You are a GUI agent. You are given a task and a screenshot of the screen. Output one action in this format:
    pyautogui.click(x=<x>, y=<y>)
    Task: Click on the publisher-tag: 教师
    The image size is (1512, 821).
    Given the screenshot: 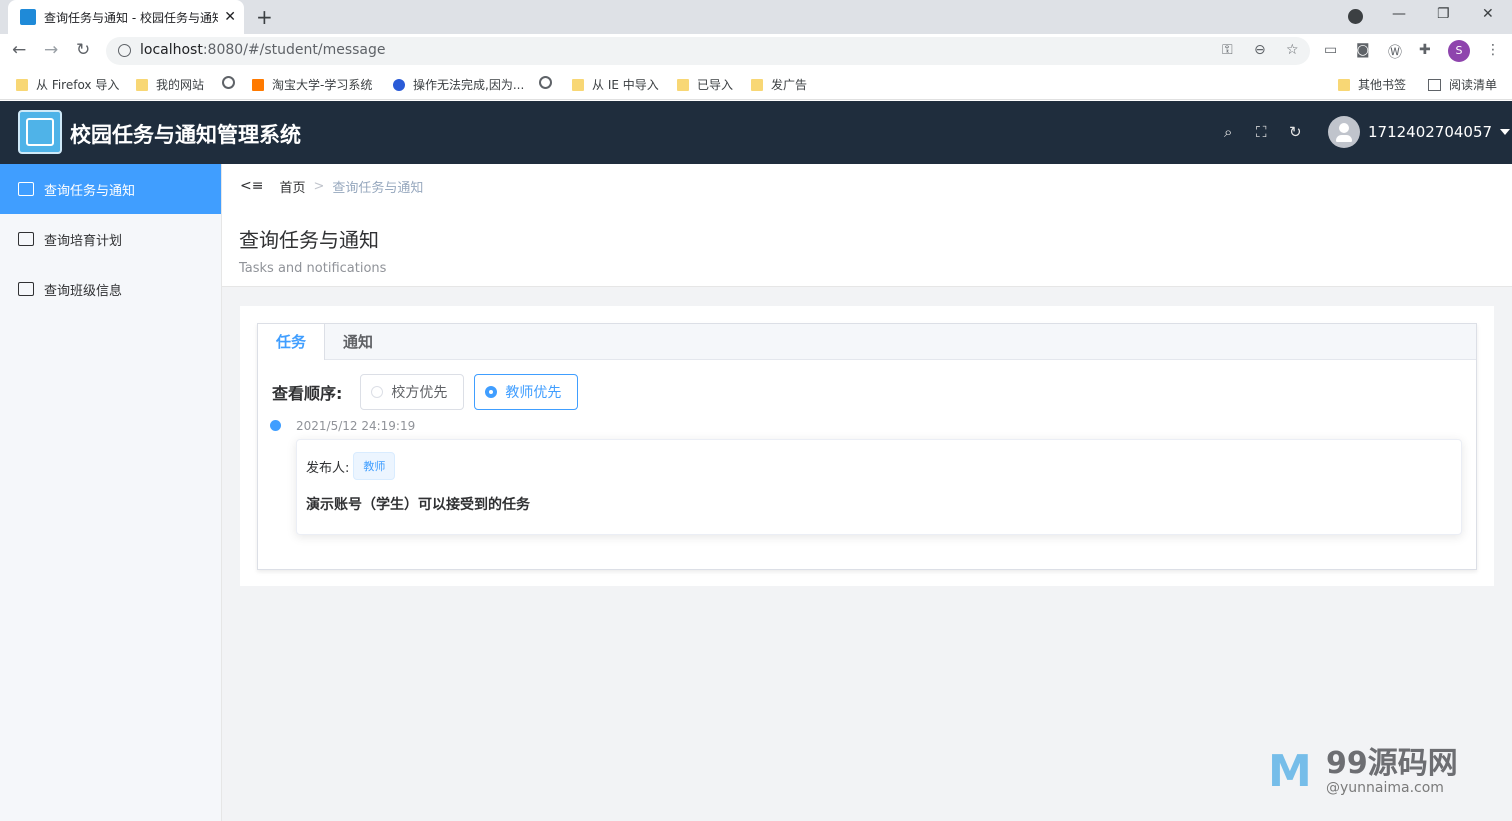 What is the action you would take?
    pyautogui.click(x=374, y=466)
    